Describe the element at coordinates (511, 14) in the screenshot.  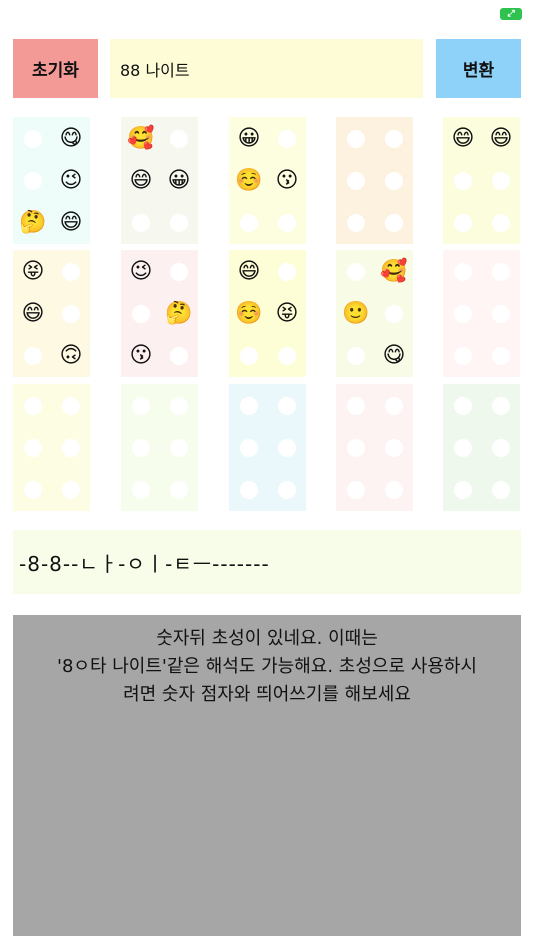
I see `fullscreen-toggle-icon: ⤢` at that location.